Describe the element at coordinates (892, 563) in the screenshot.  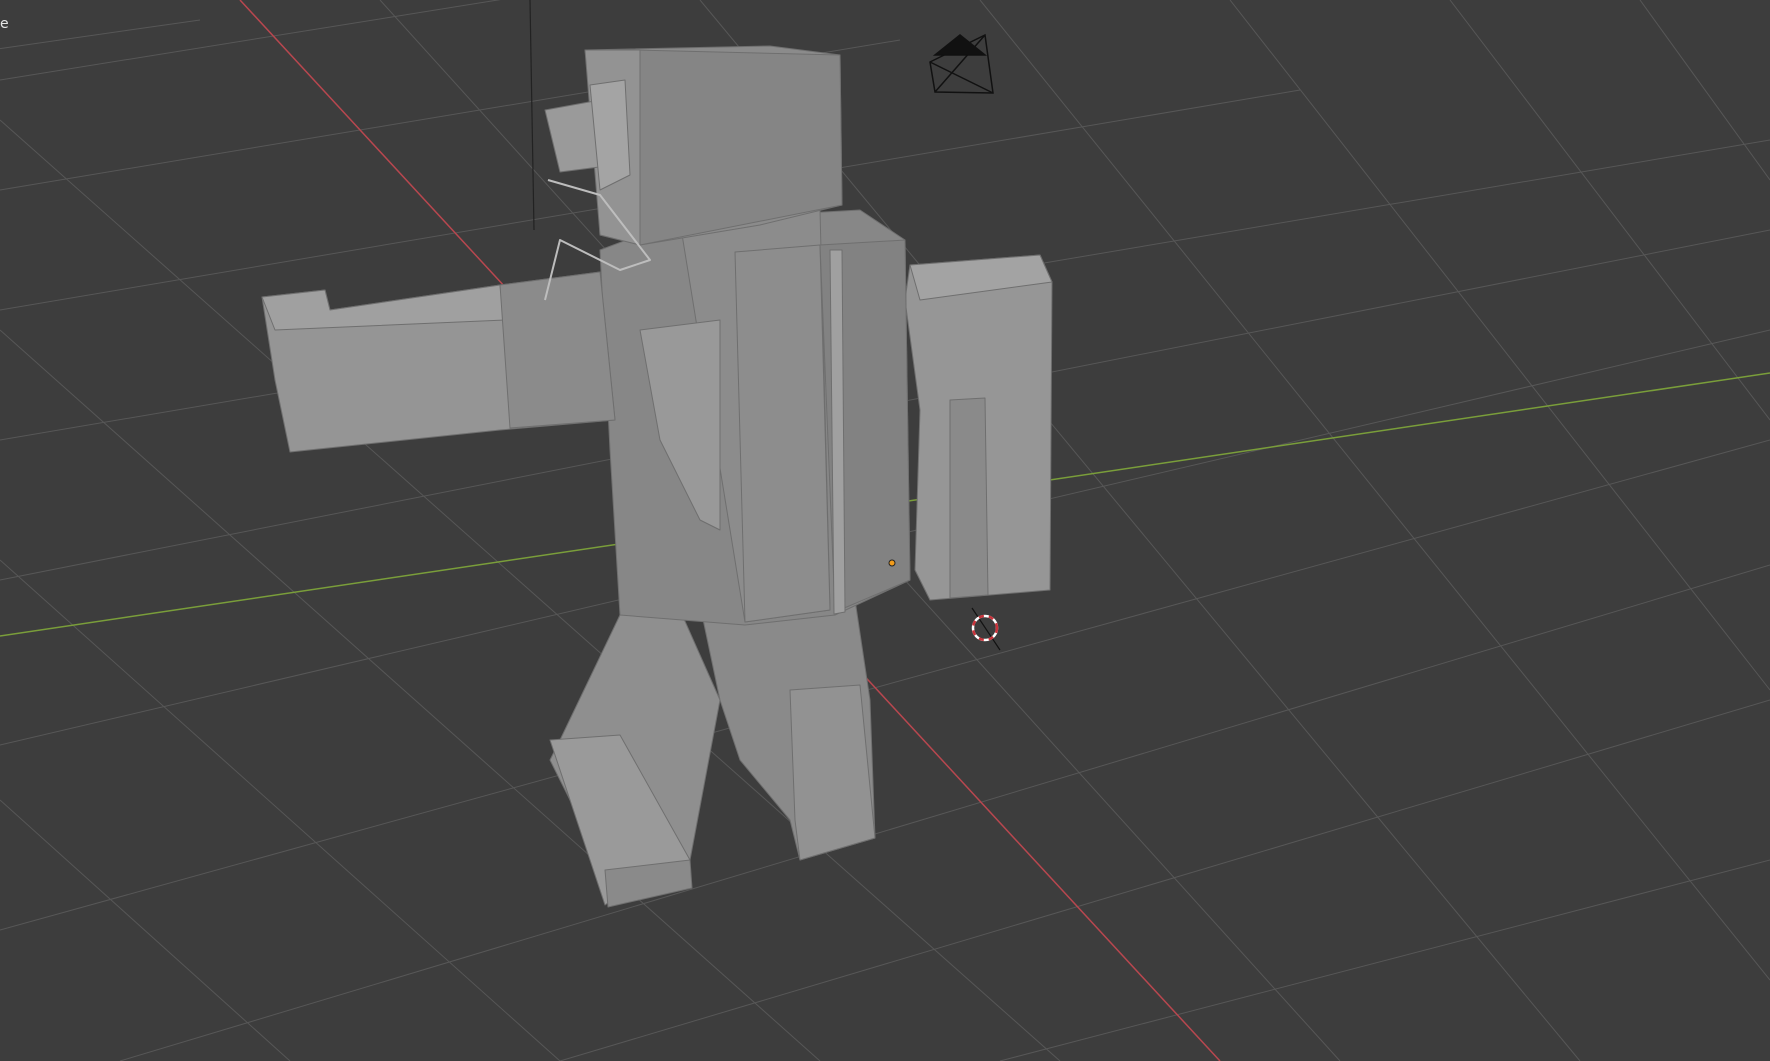
I see `object-origin-dot` at that location.